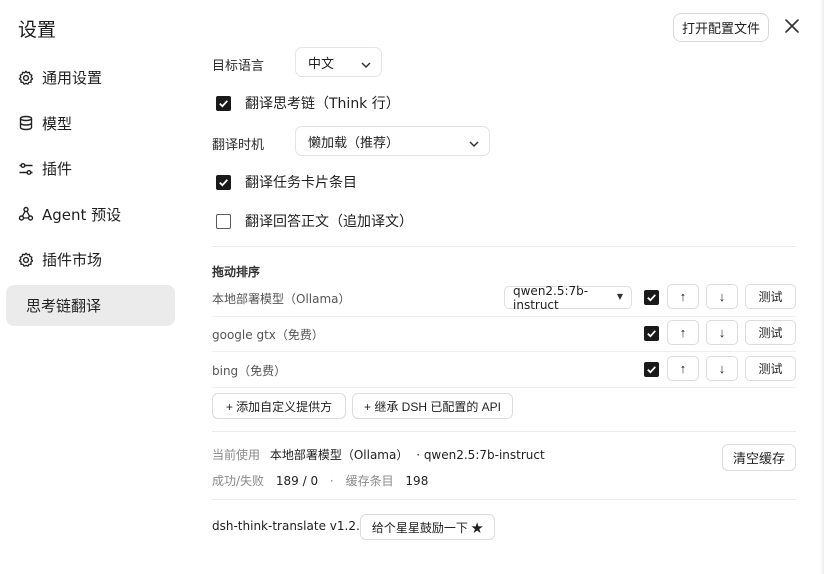  Describe the element at coordinates (427, 527) in the screenshot. I see `star-button: 给个星星鼓励一下 ★` at that location.